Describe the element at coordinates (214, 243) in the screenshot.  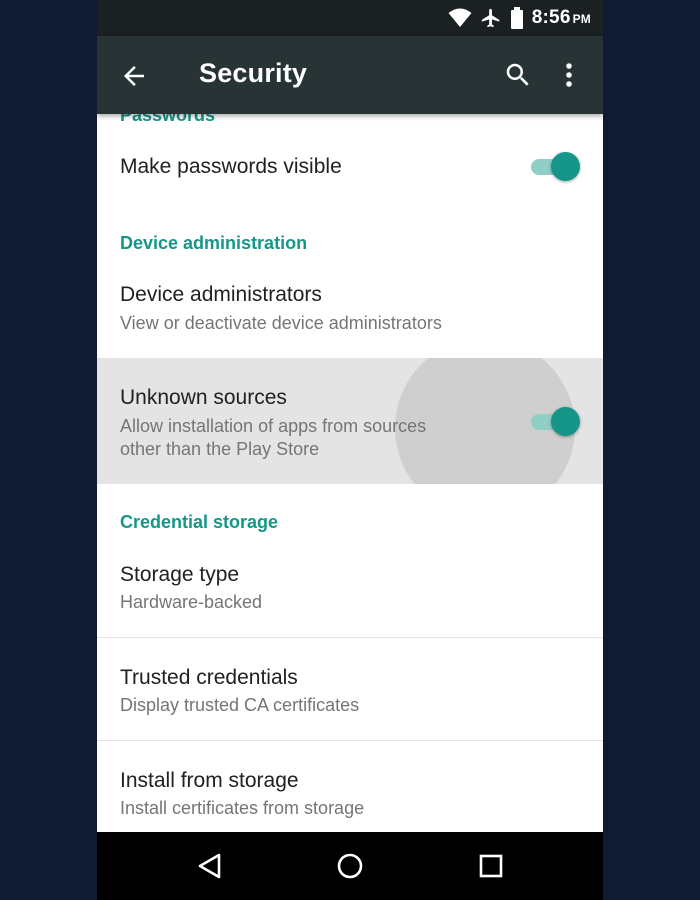
I see `section-header-device-admin: Device administration` at that location.